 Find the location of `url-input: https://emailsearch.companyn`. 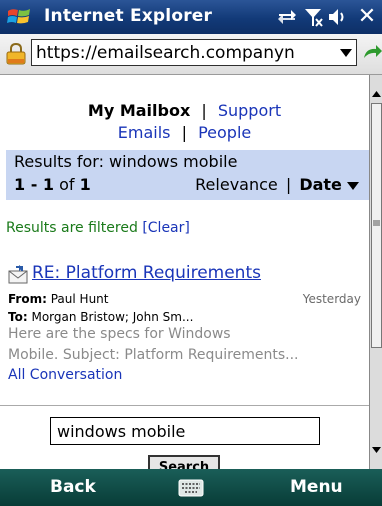

url-input: https://emailsearch.companyn is located at coordinates (194, 52).